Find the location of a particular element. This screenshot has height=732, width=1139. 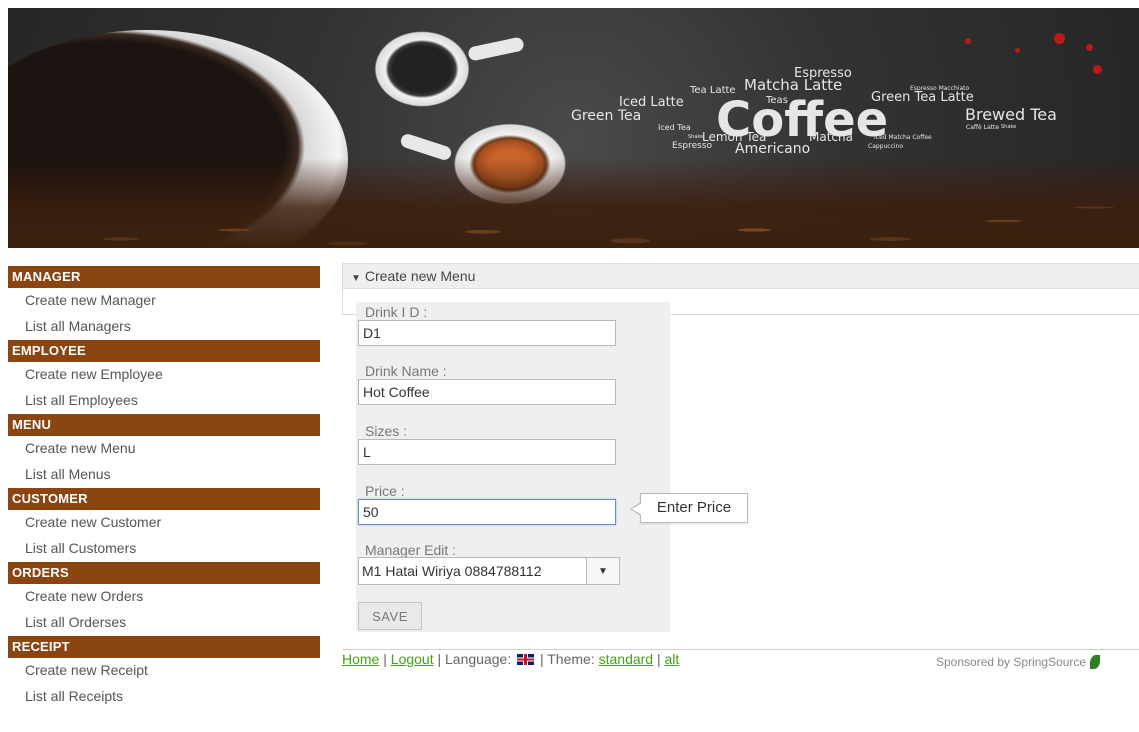

sidebar-link-create-manager: Create new Manager is located at coordinates (164, 301).